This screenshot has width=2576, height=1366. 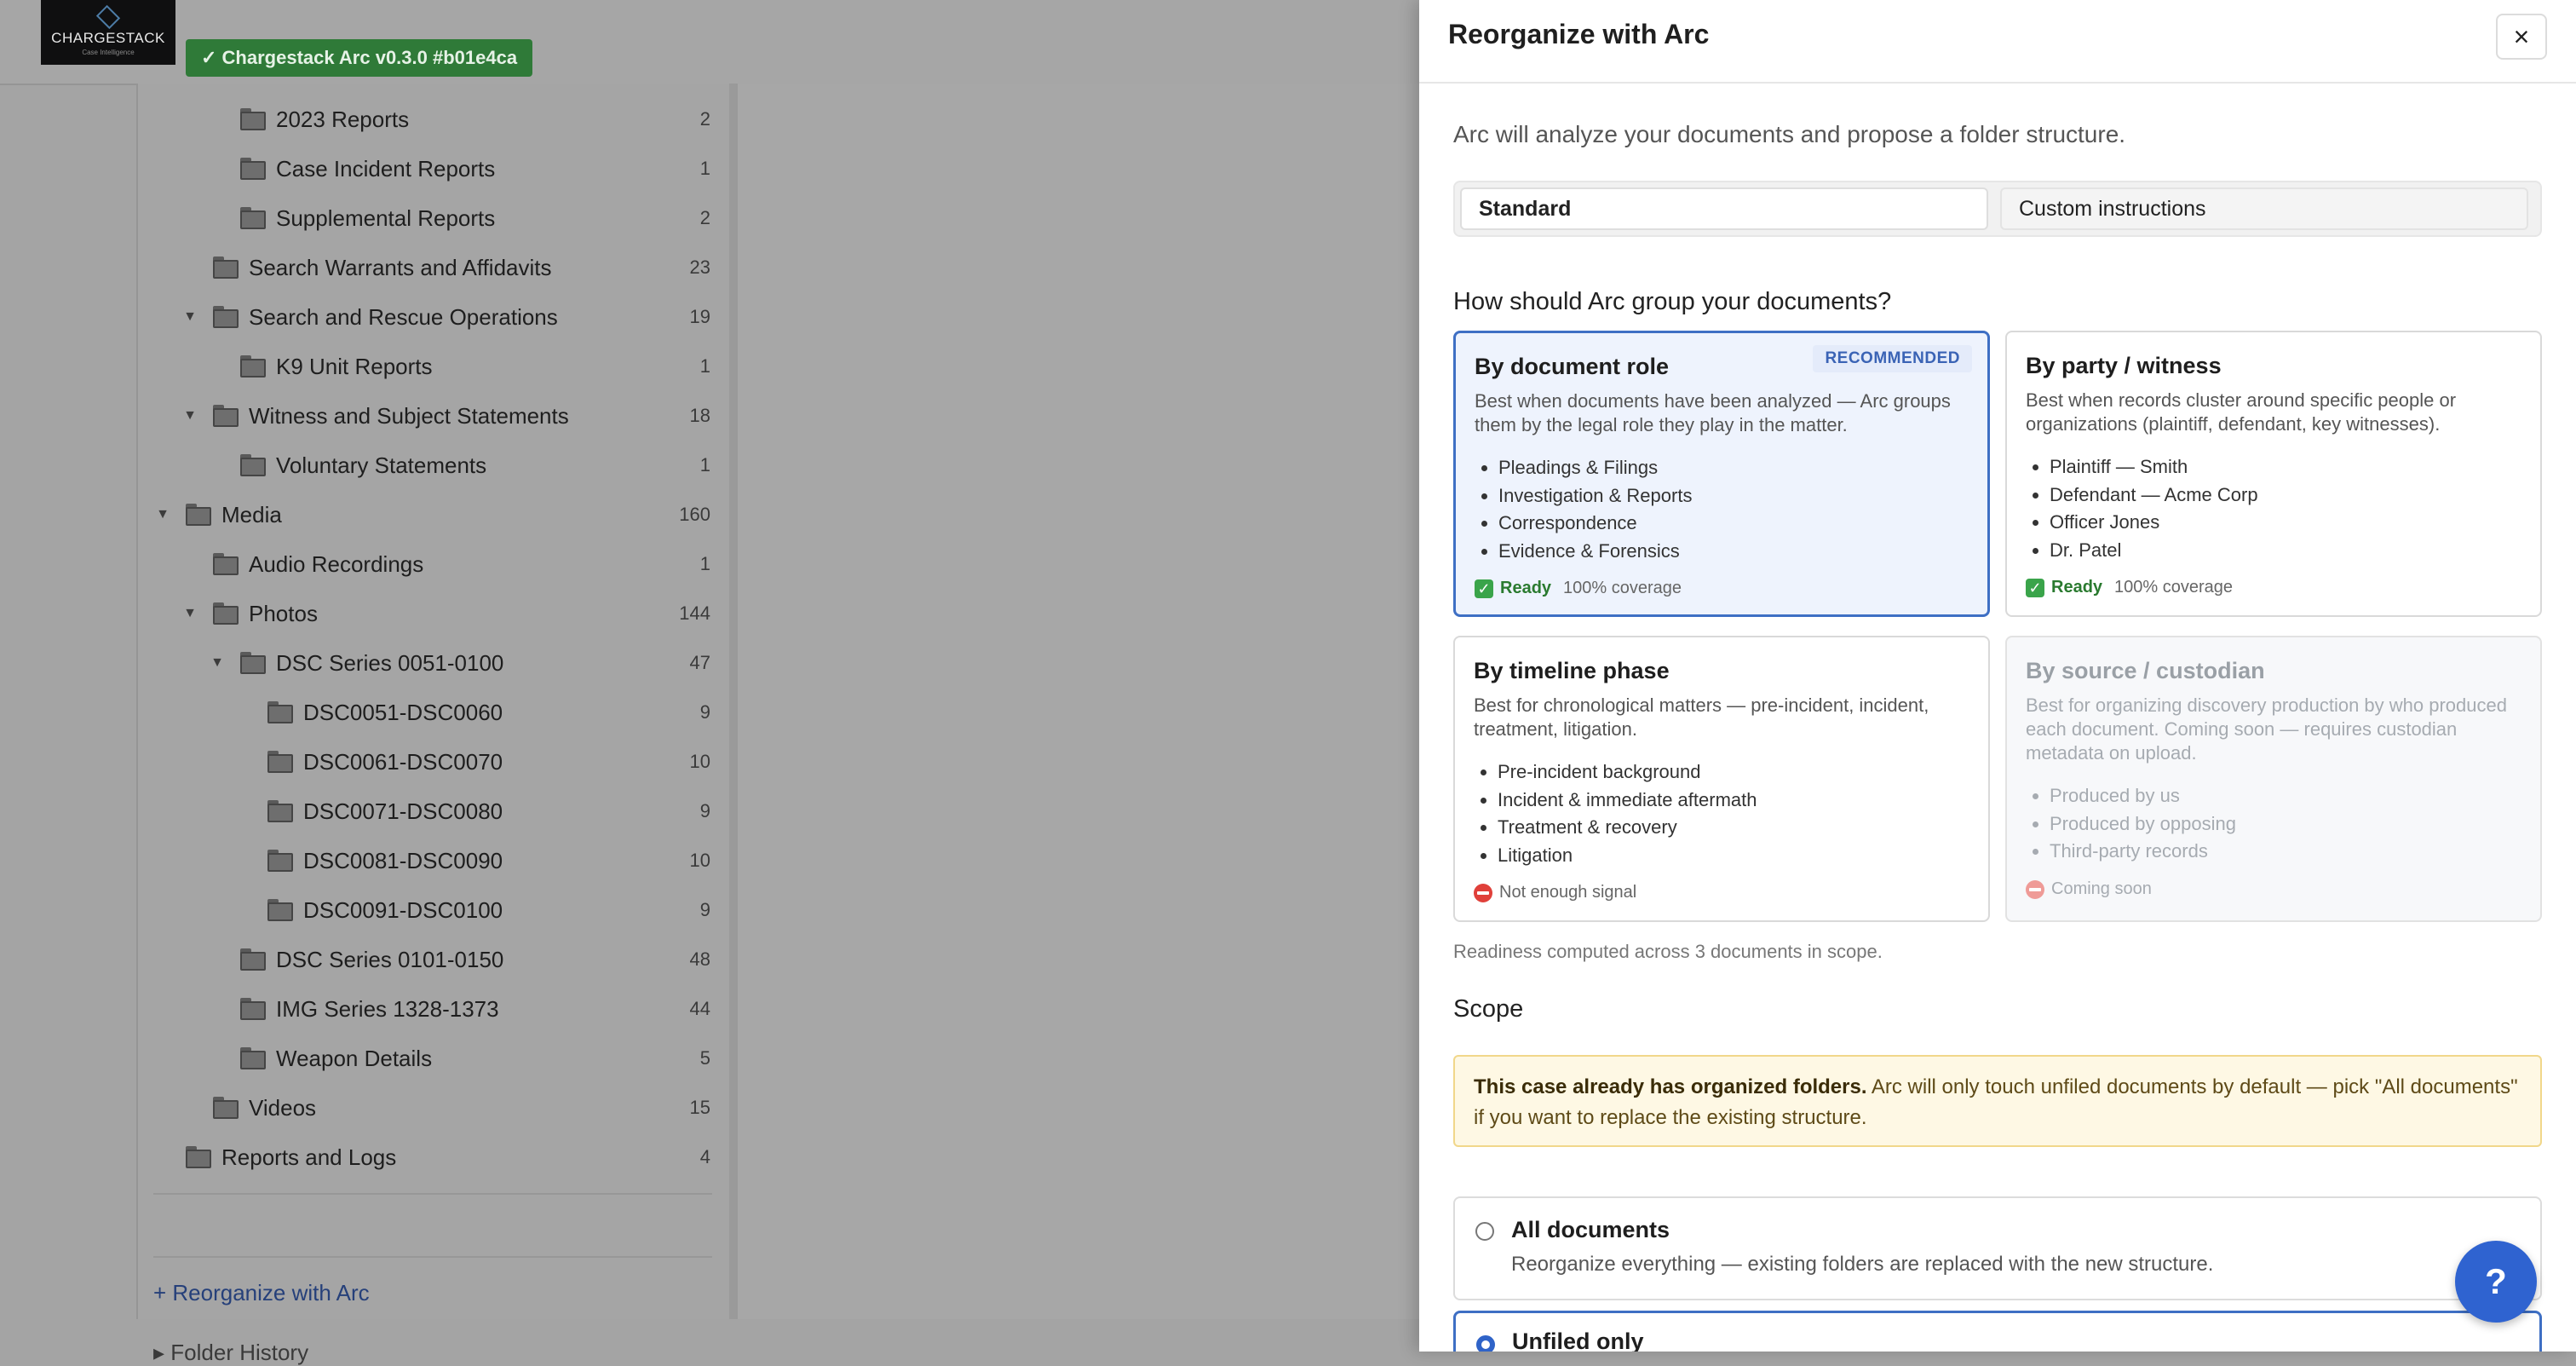 I want to click on close-button: ×, so click(x=2521, y=37).